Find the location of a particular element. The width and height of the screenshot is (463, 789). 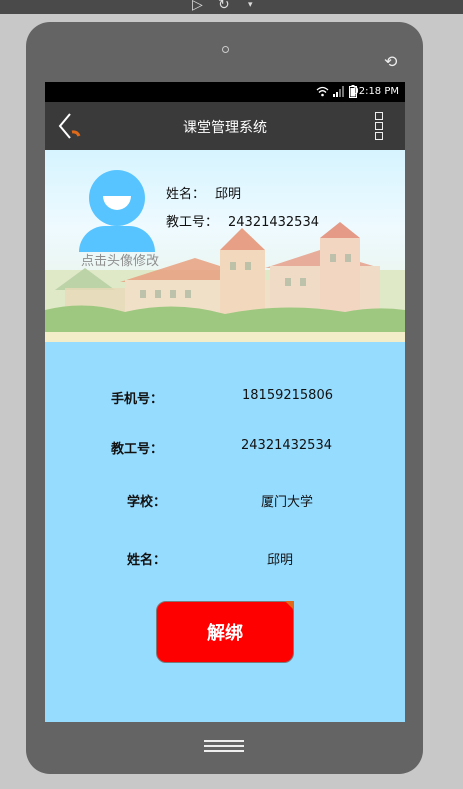

home-lines-icon is located at coordinates (224, 746).